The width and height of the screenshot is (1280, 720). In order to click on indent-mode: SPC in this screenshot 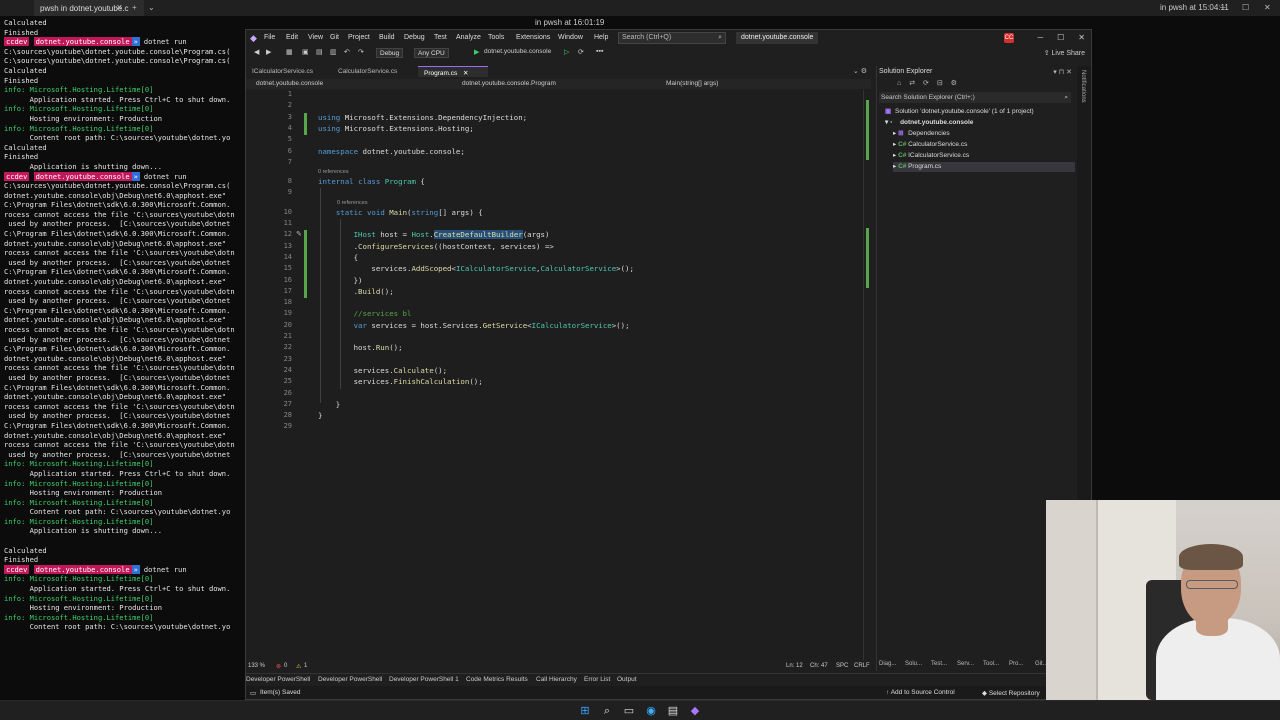, I will do `click(842, 666)`.